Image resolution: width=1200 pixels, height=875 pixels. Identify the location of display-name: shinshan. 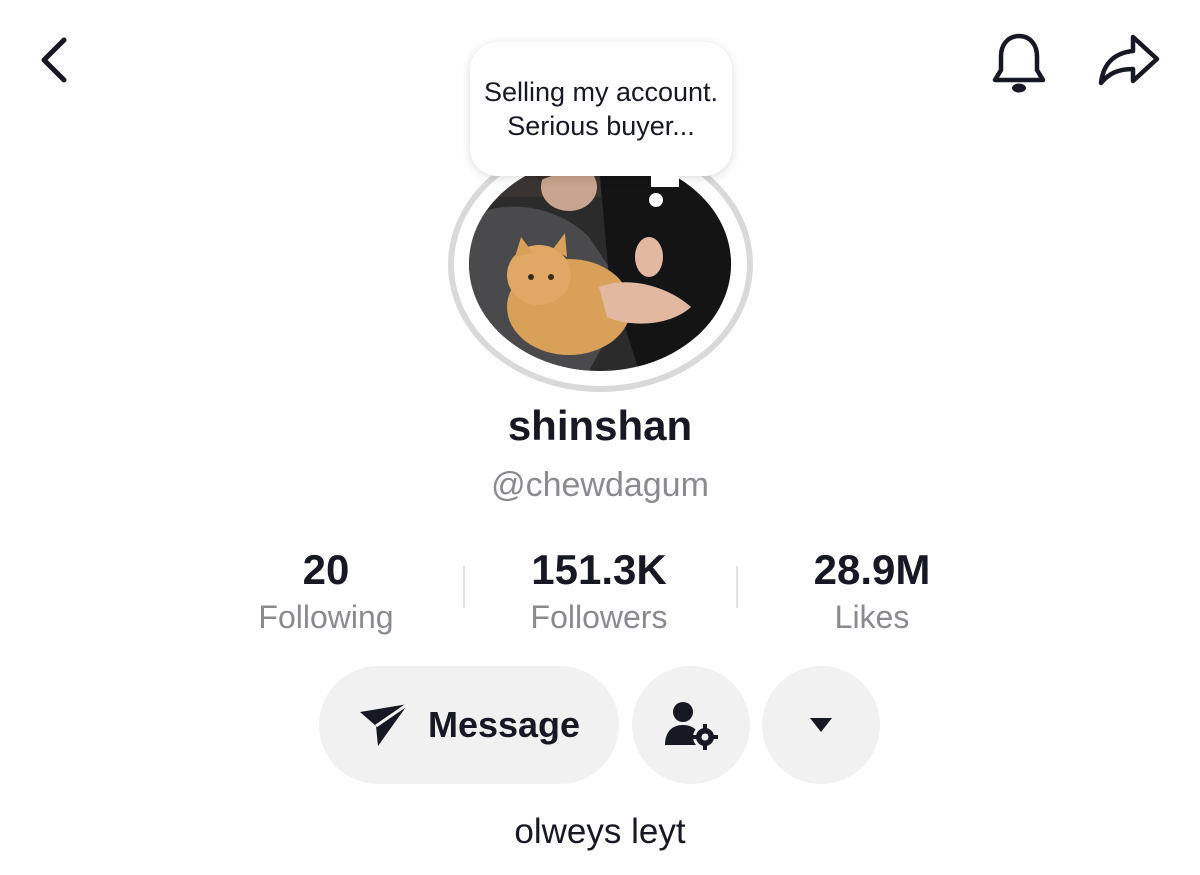
(600, 425).